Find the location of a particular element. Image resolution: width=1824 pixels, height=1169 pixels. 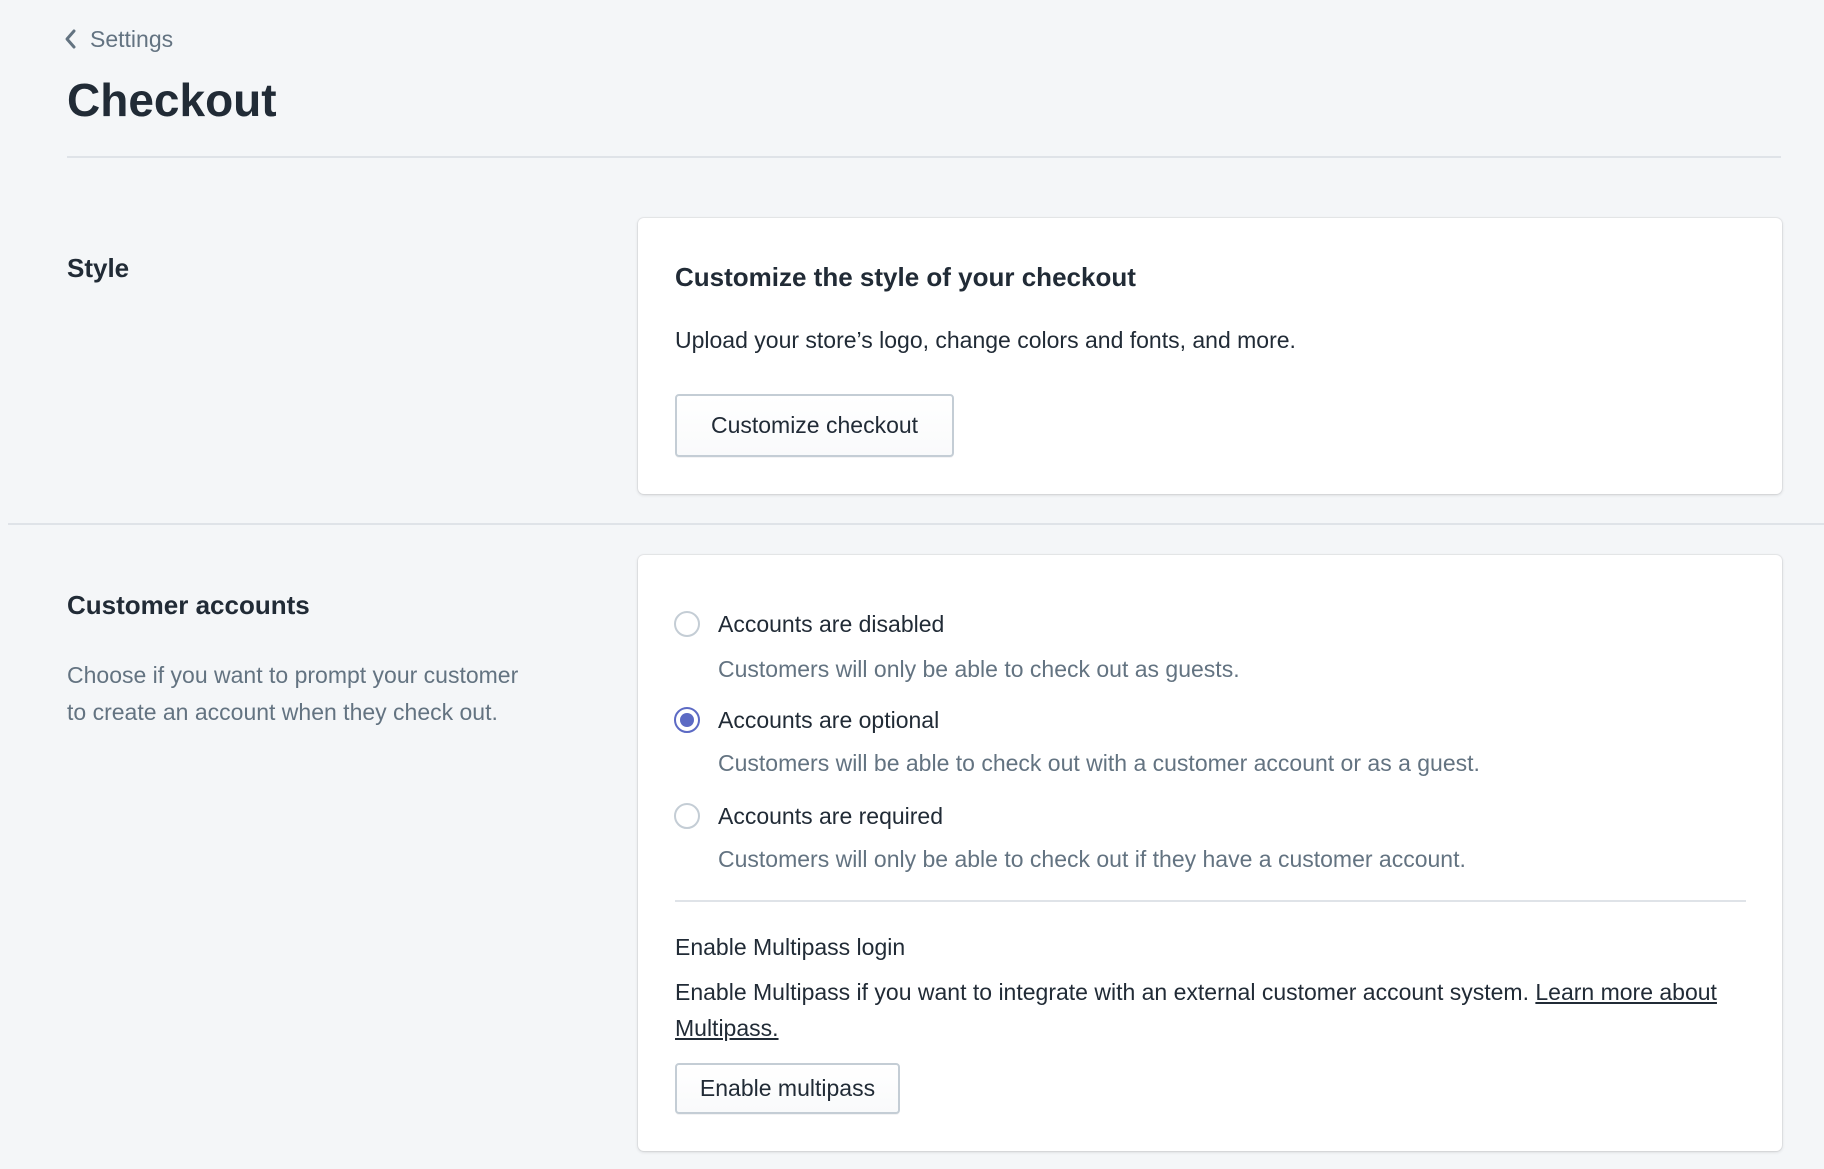

customize-checkout-button: Customize checkout is located at coordinates (814, 425).